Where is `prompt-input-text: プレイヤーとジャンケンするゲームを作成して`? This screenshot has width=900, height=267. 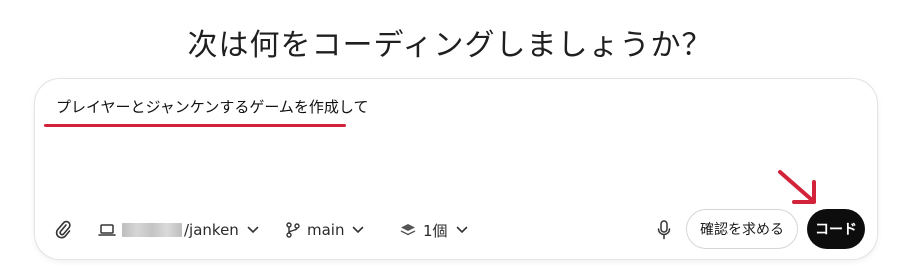 prompt-input-text: プレイヤーとジャンケンするゲームを作成して is located at coordinates (212, 106).